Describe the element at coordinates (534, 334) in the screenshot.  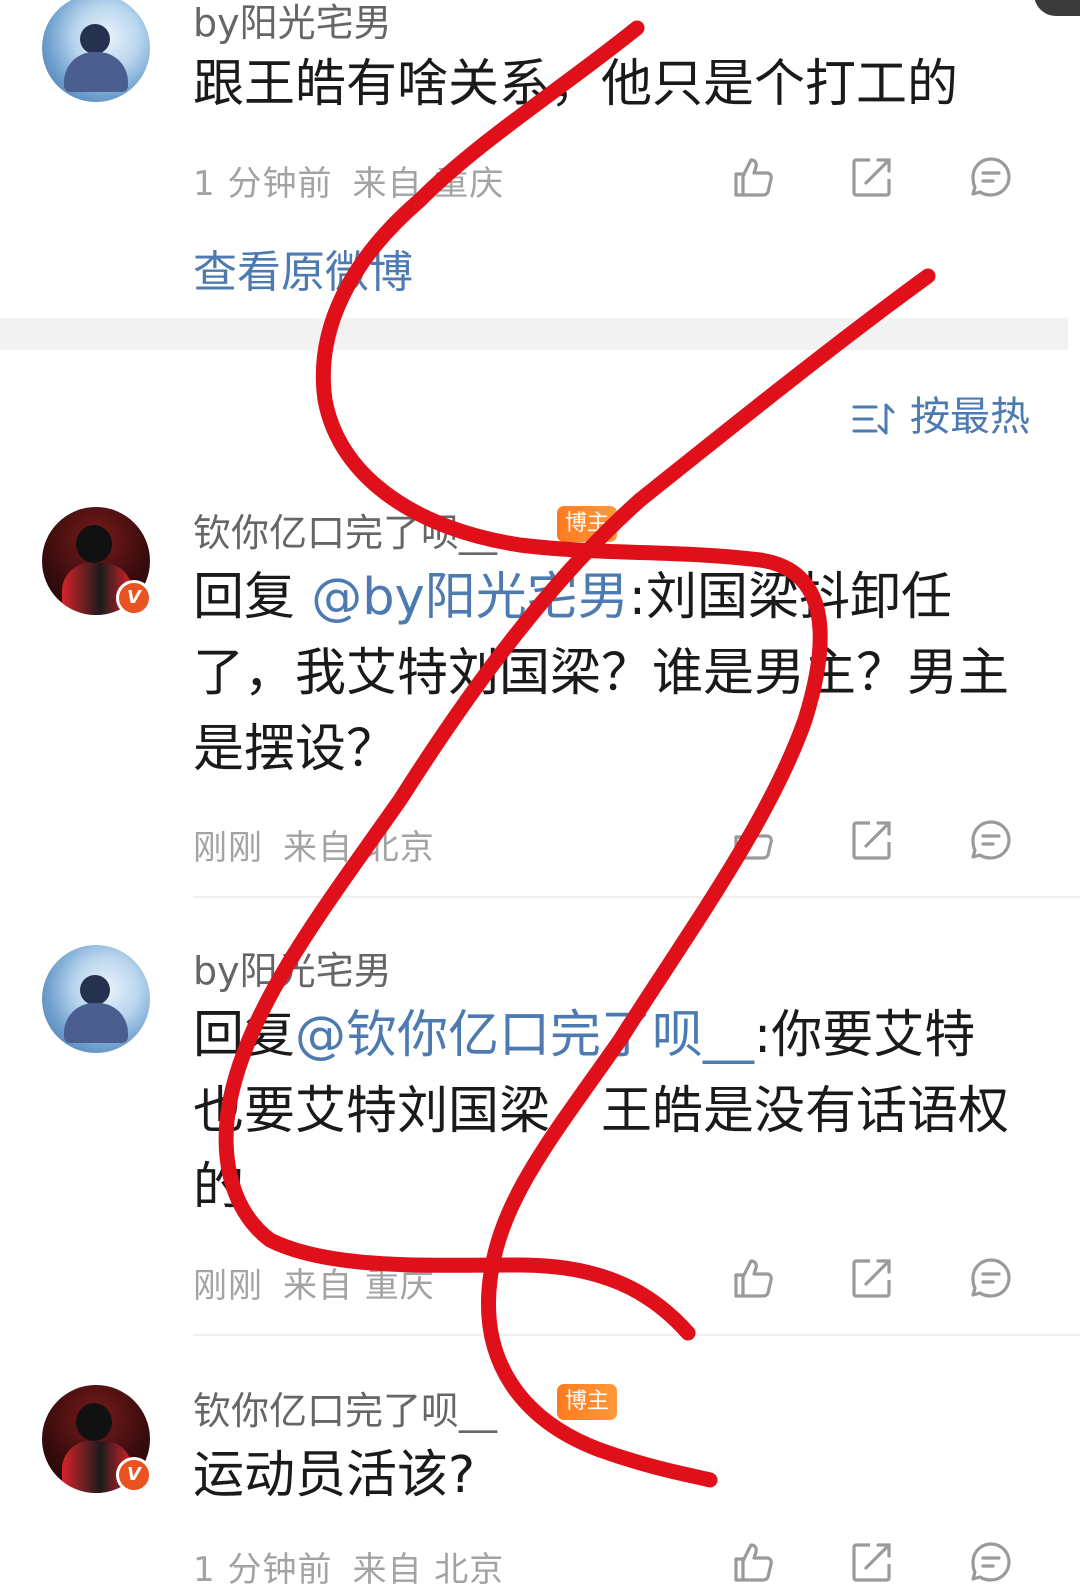
I see `section-divider` at that location.